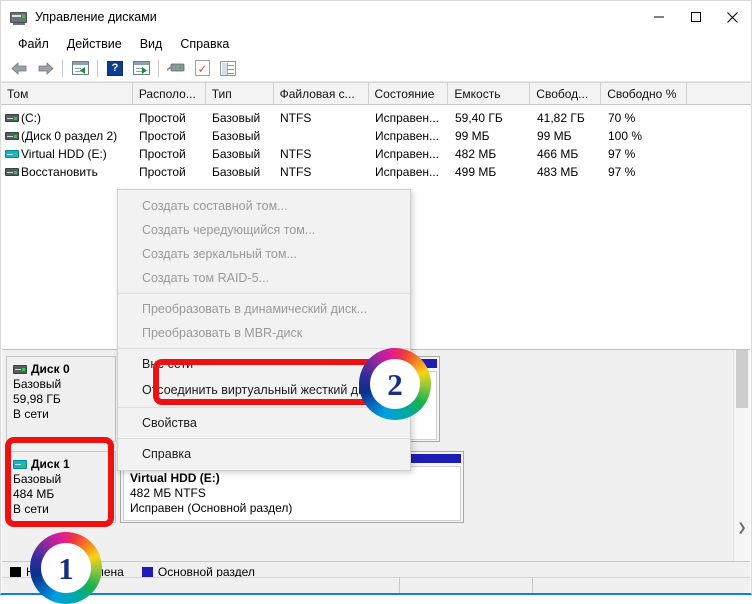 This screenshot has width=752, height=604. I want to click on properties-icon, so click(228, 68).